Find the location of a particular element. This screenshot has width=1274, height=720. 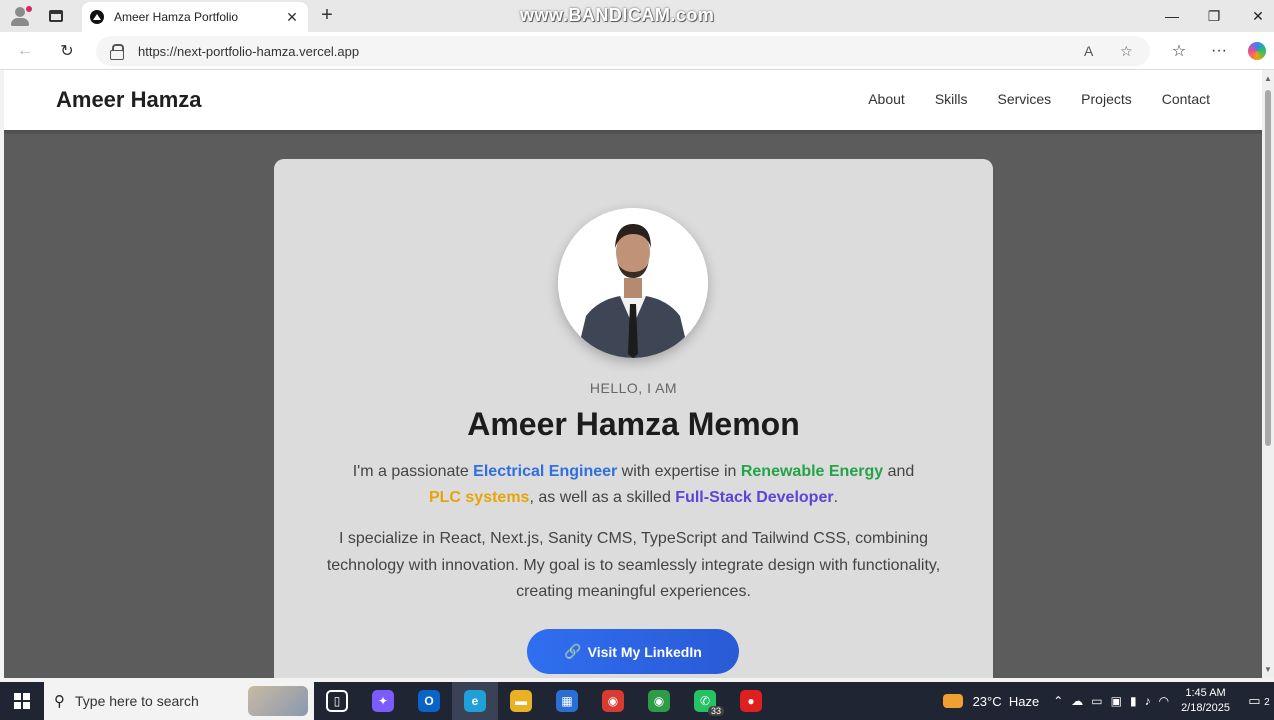

back-button: ← is located at coordinates (25, 51).